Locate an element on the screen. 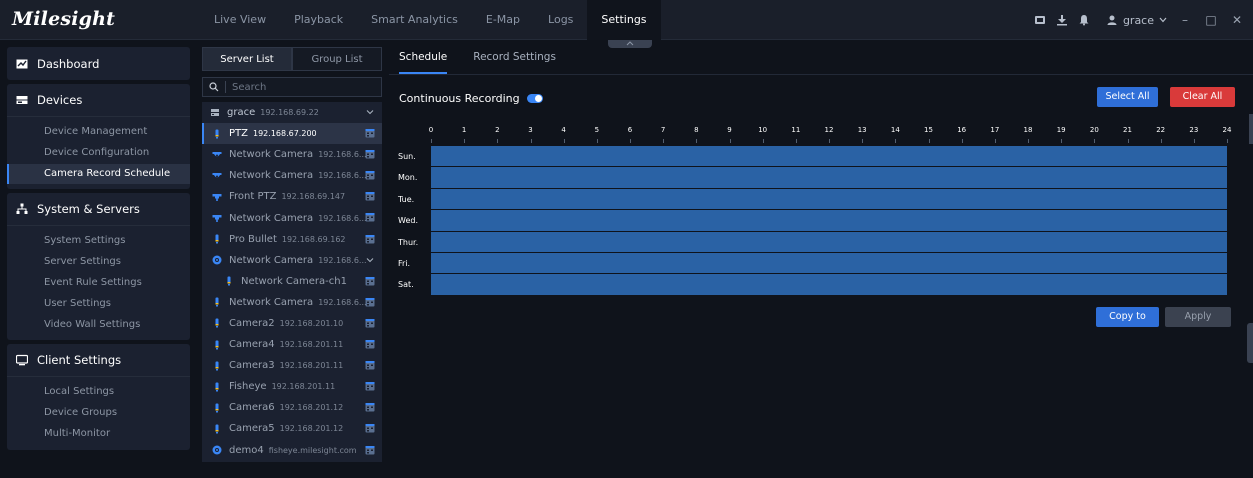 The image size is (1253, 478). bell-icon is located at coordinates (1084, 20).